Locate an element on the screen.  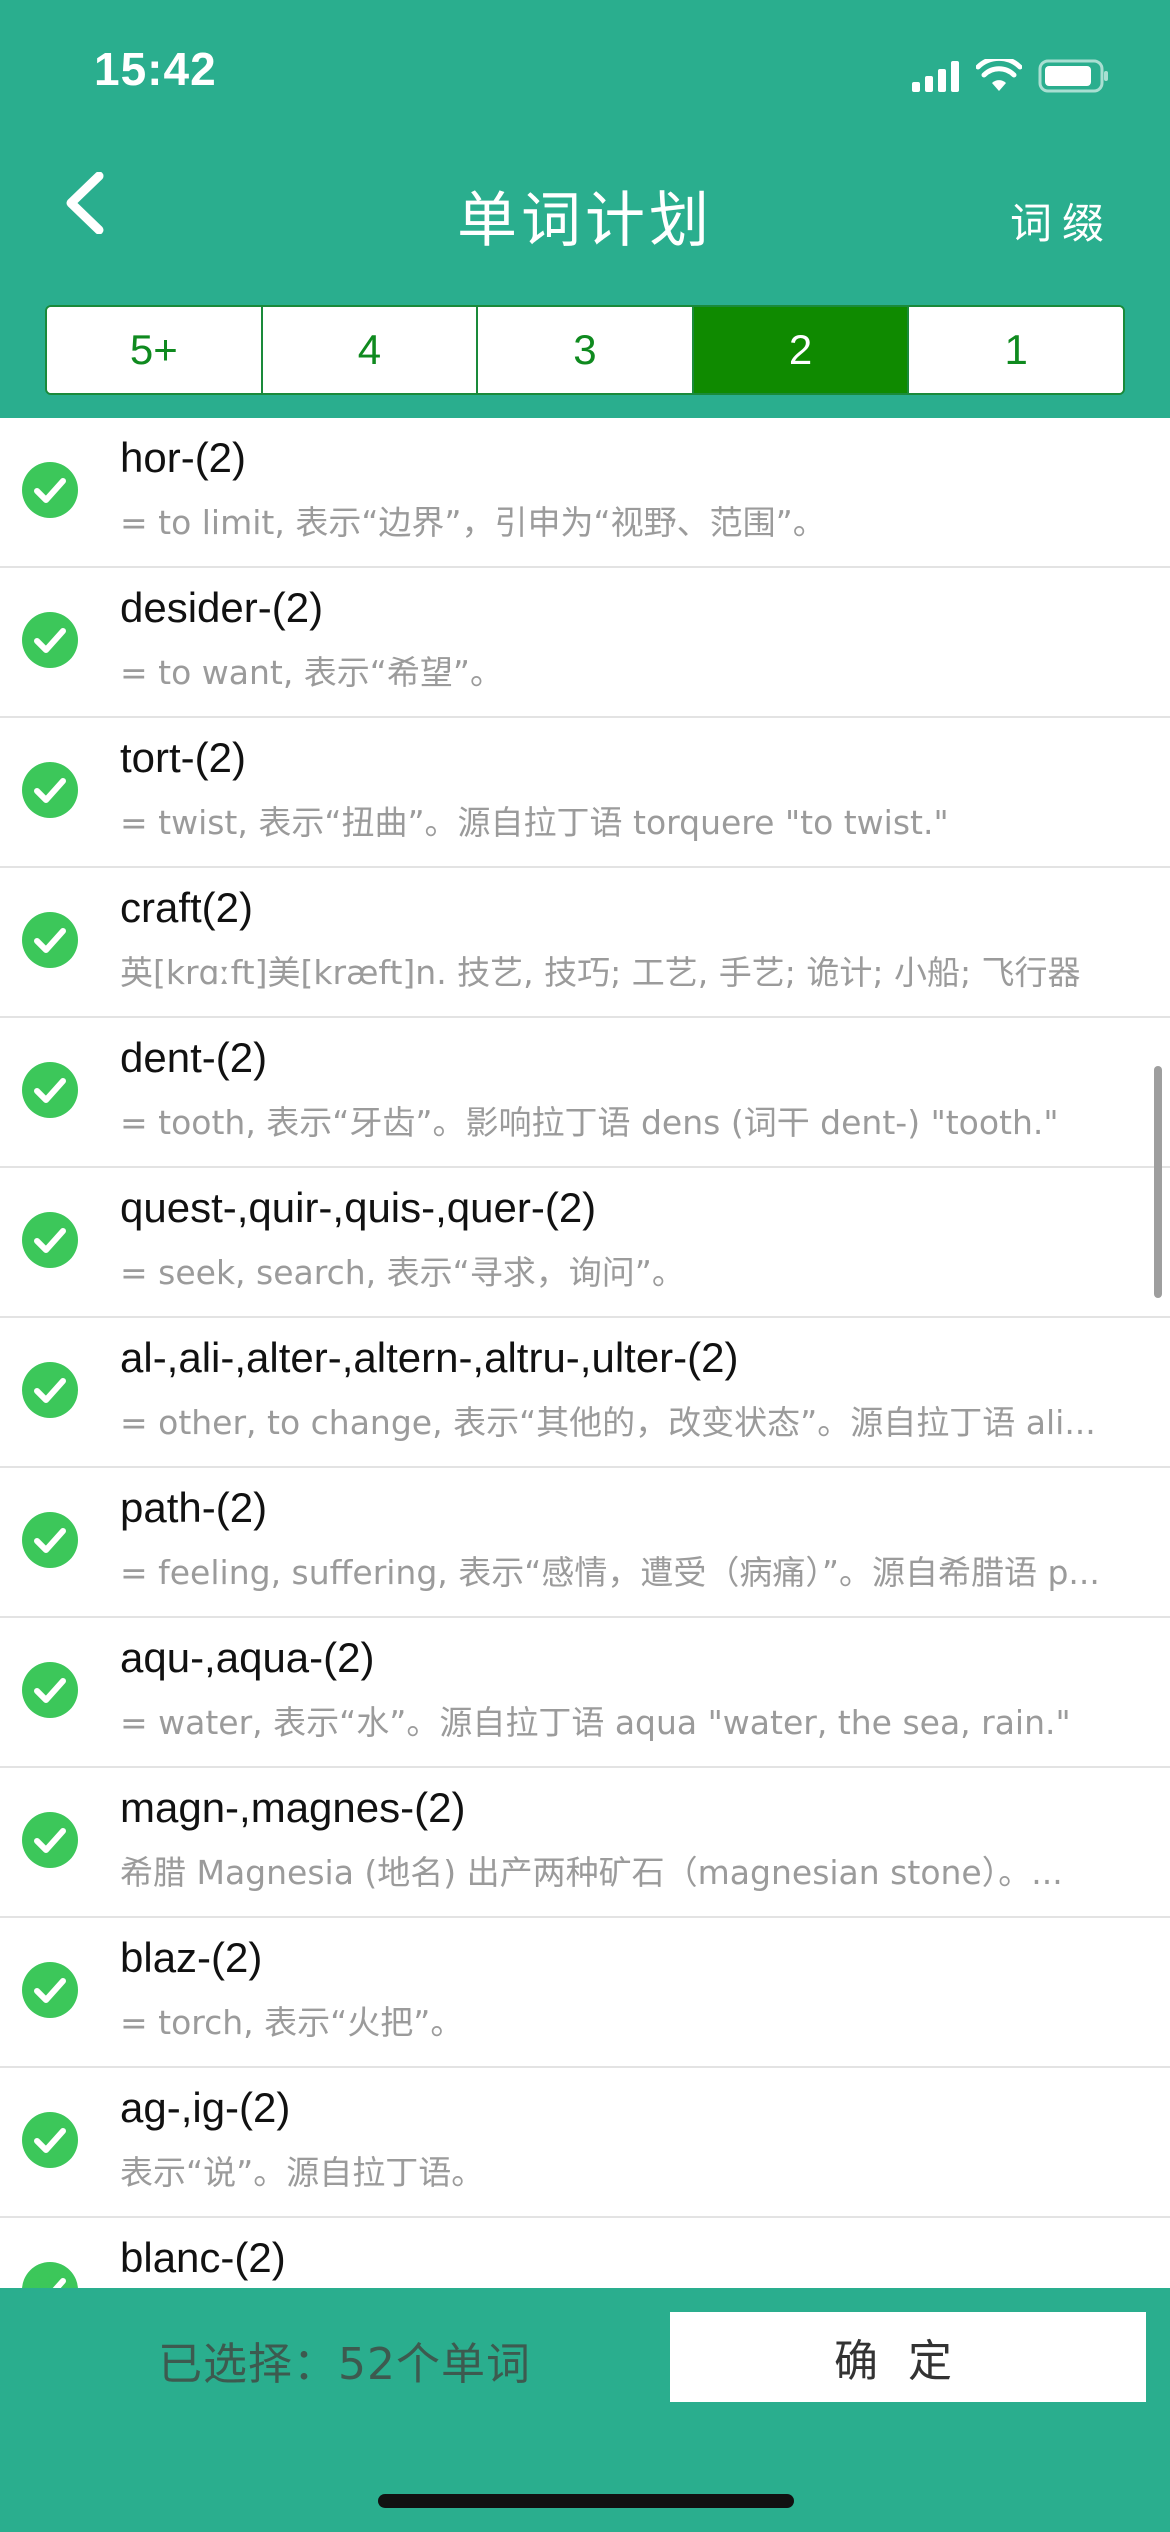
selected-count-text: 已选择：52个单词 is located at coordinates (344, 2364).